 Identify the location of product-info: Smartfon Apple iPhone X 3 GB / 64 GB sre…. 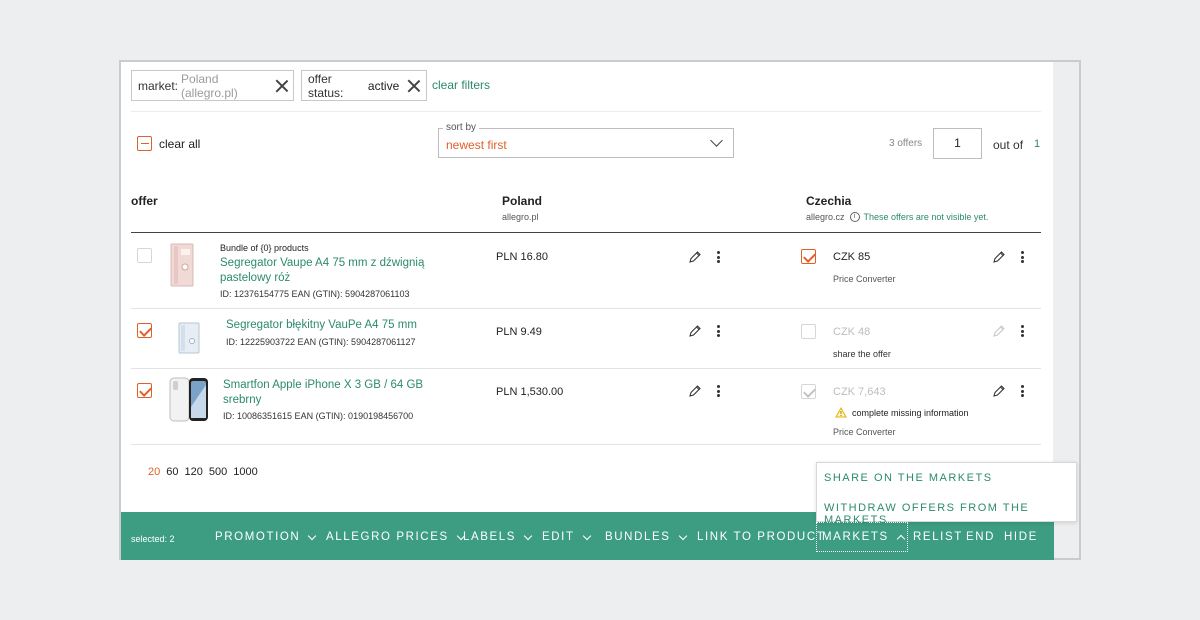
(323, 399).